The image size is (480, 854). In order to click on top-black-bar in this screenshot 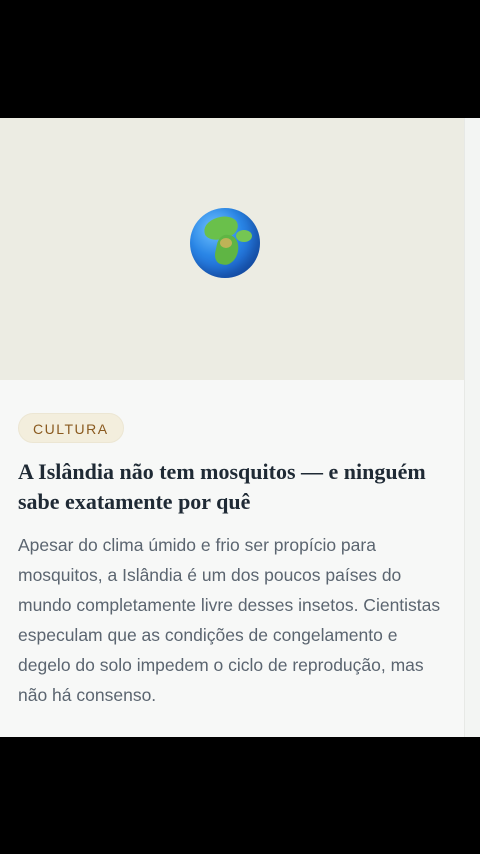, I will do `click(240, 59)`.